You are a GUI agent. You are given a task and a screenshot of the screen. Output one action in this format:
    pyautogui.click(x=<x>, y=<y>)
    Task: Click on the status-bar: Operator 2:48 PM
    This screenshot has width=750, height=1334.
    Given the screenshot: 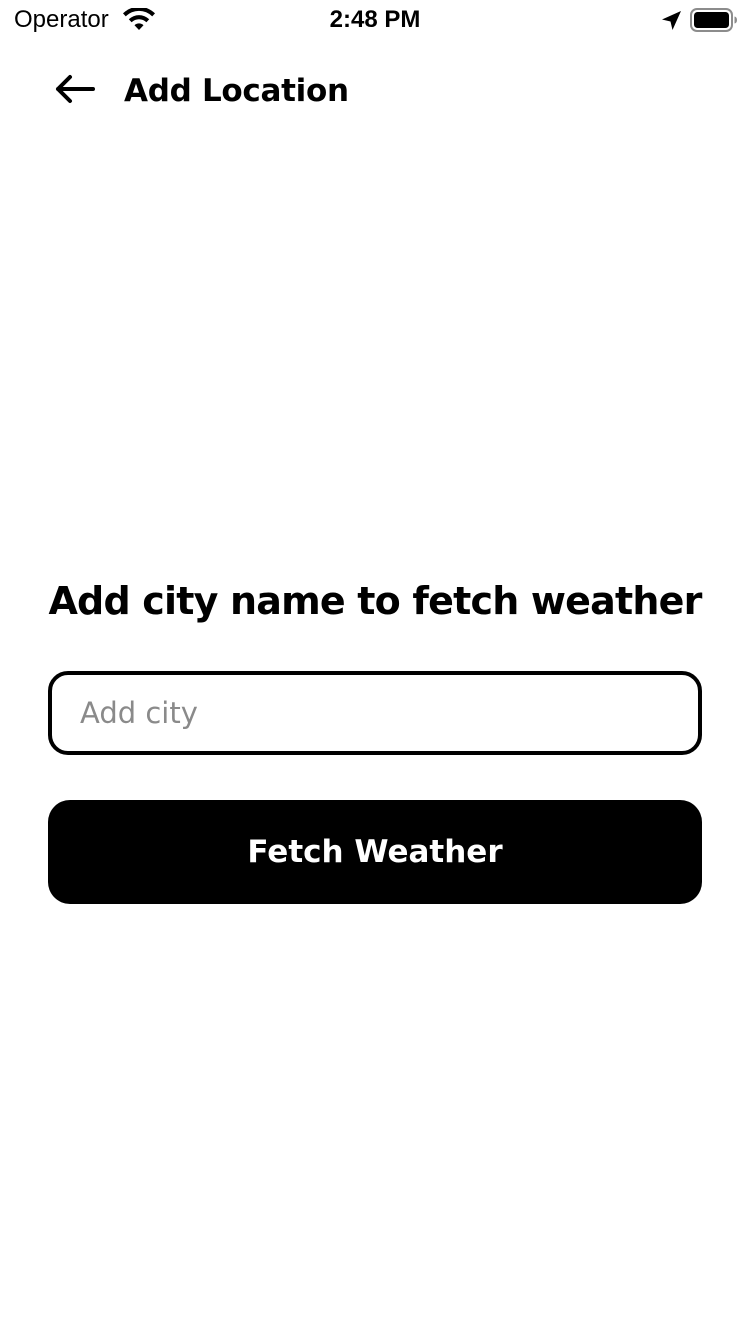 What is the action you would take?
    pyautogui.click(x=375, y=20)
    